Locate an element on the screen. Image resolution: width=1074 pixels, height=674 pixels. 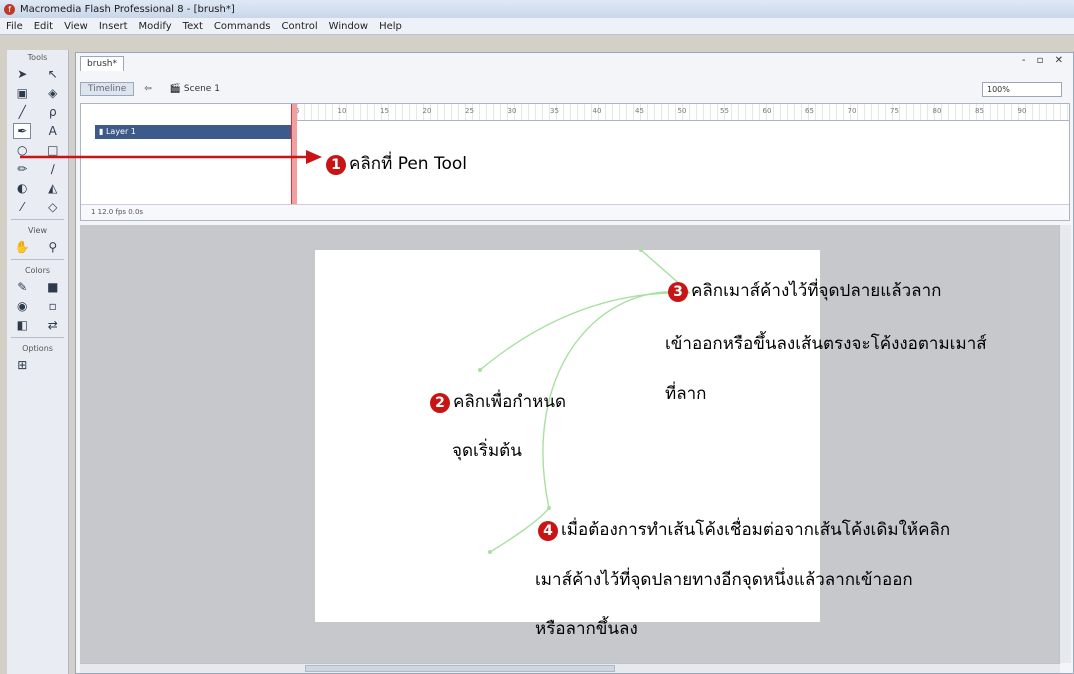
step-2-line-1: คลิกเพื่อกำหนด is located at coordinates (510, 402).